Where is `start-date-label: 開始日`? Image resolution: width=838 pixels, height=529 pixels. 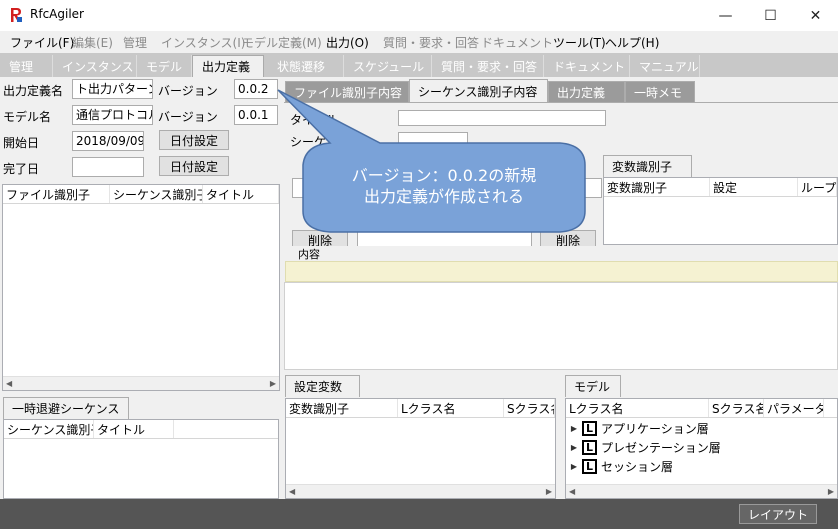 start-date-label: 開始日 is located at coordinates (21, 143).